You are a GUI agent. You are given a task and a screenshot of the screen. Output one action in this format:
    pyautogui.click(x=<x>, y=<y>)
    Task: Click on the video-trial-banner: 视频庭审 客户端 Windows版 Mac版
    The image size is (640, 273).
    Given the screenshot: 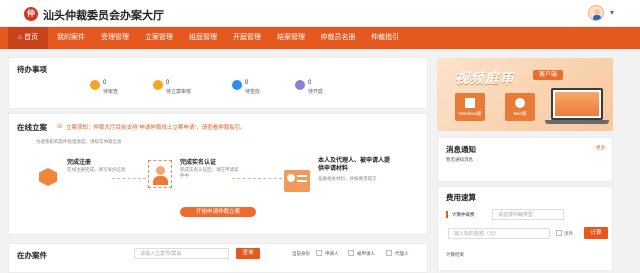 What is the action you would take?
    pyautogui.click(x=525, y=94)
    